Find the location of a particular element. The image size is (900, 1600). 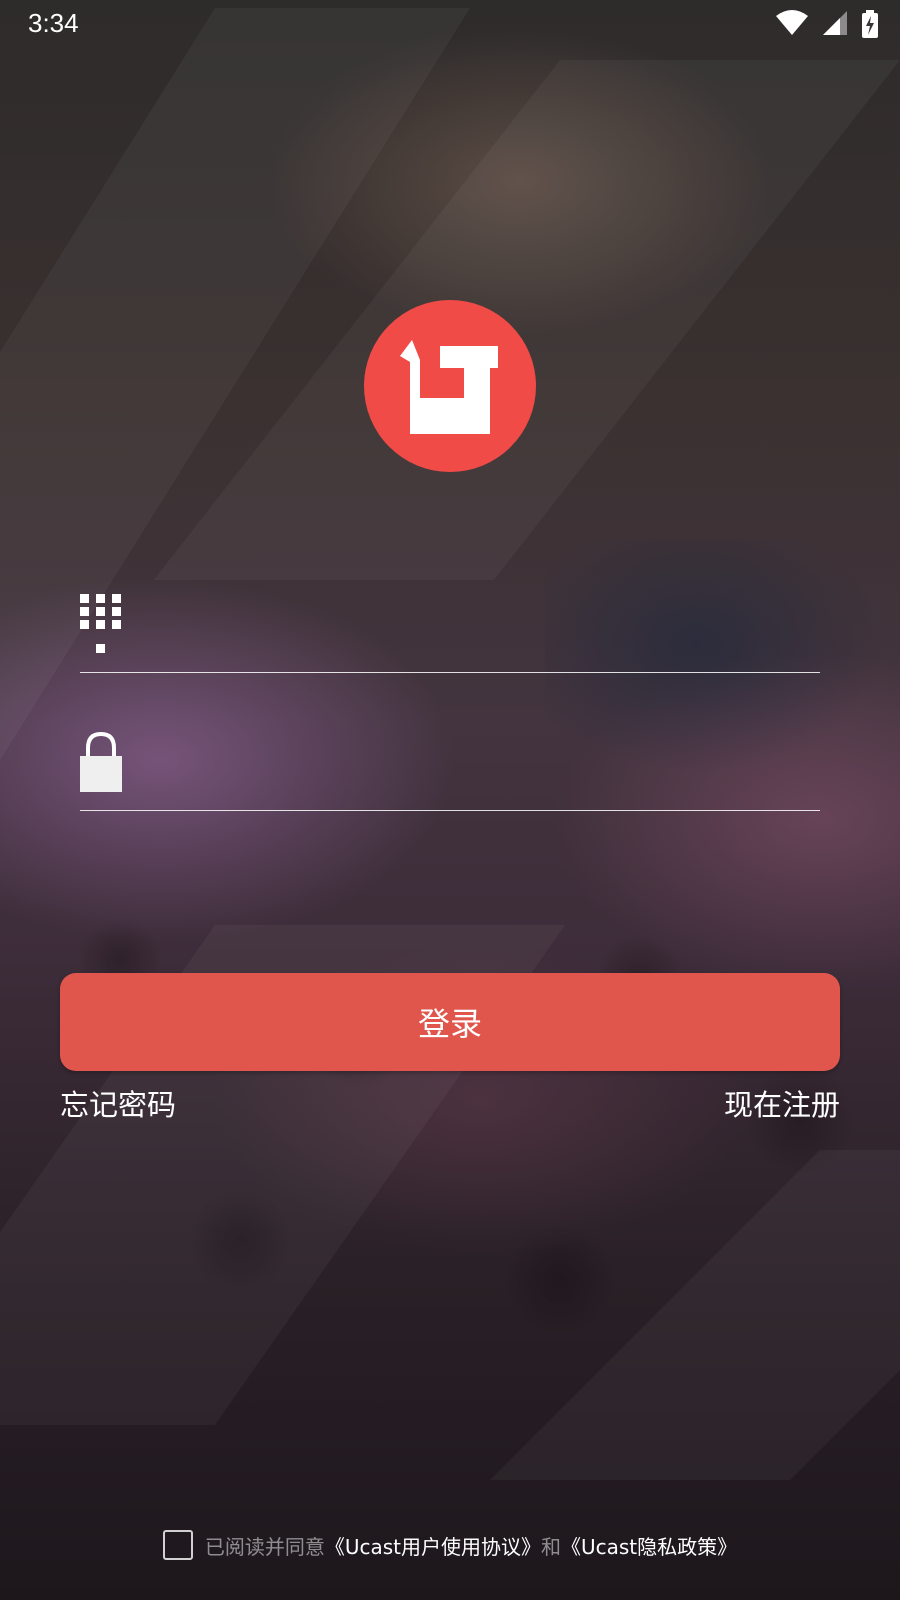

login-button: 登录 is located at coordinates (450, 1022).